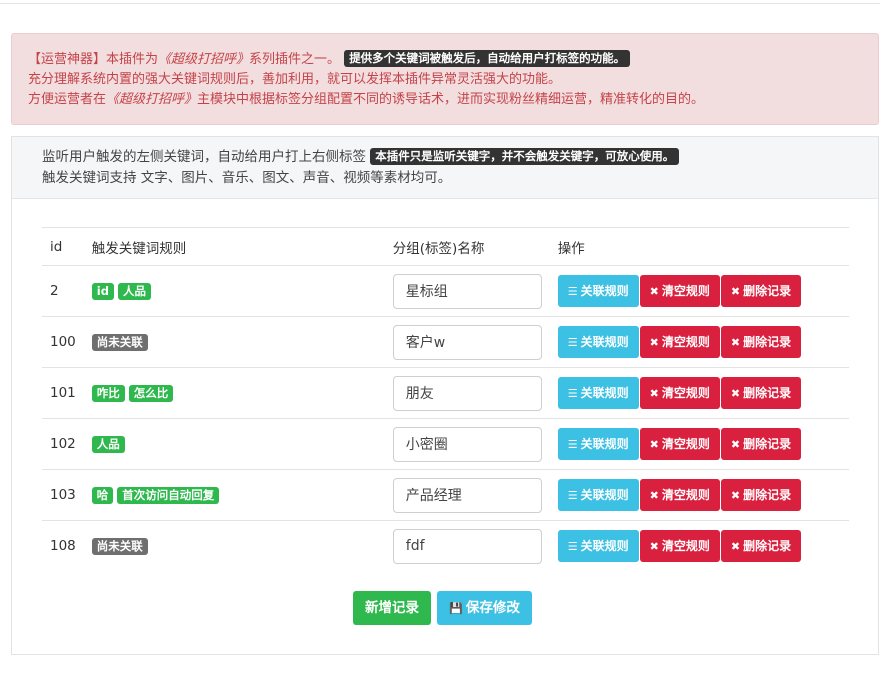  Describe the element at coordinates (456, 608) in the screenshot. I see `floppy-icon: 💾` at that location.